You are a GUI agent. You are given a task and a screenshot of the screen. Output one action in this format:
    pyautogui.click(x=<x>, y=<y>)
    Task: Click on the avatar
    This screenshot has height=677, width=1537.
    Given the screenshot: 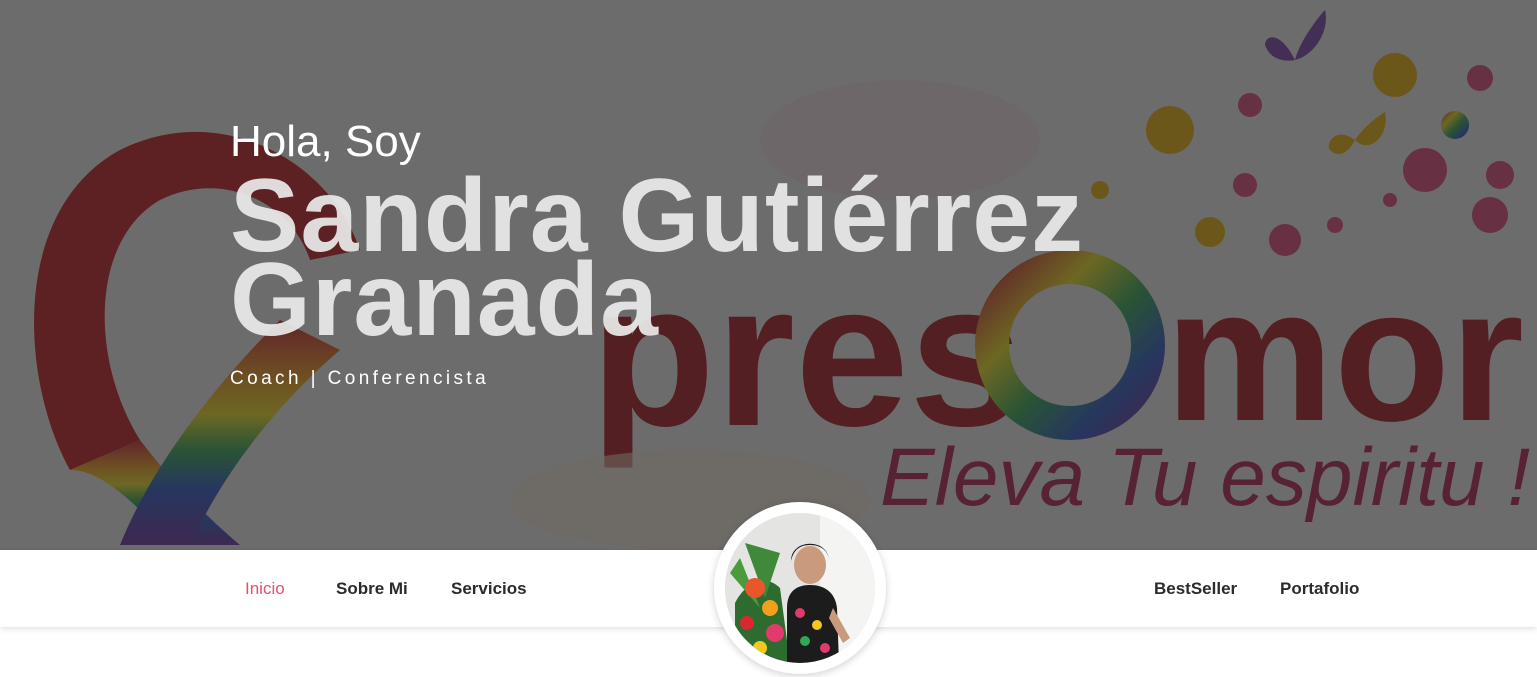 What is the action you would take?
    pyautogui.click(x=800, y=588)
    